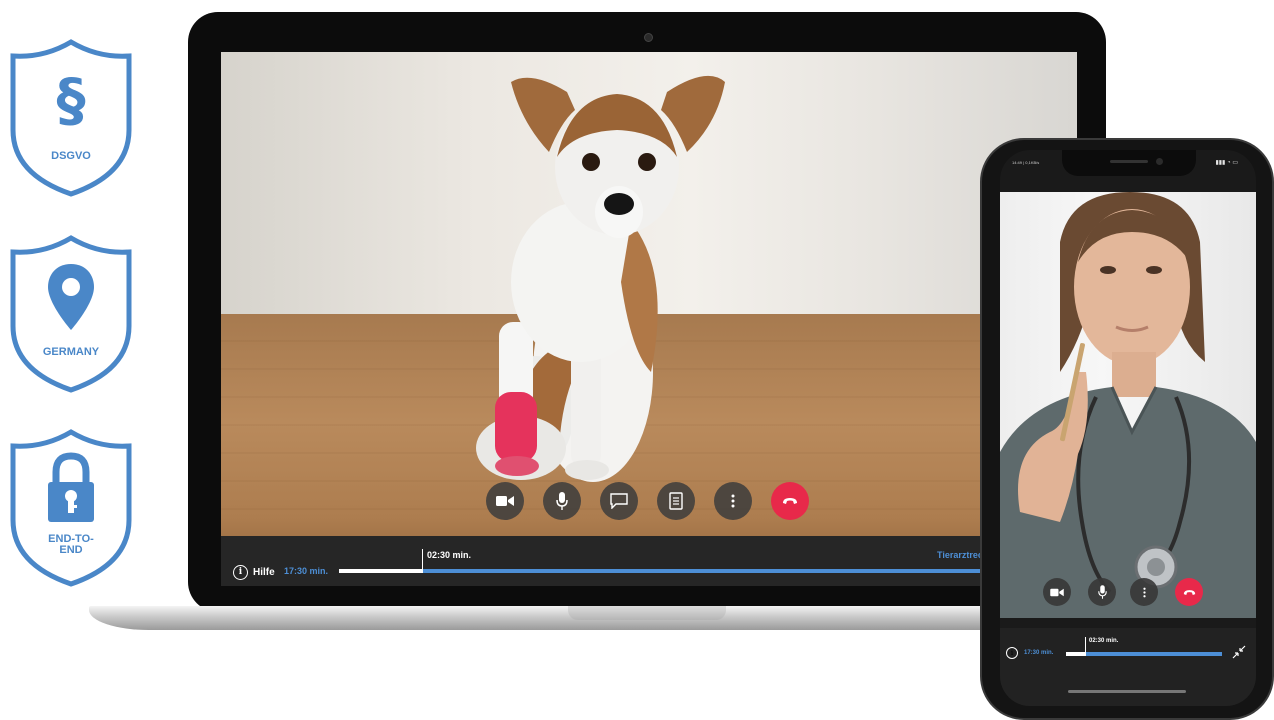  I want to click on collapse-icon, so click(1239, 652).